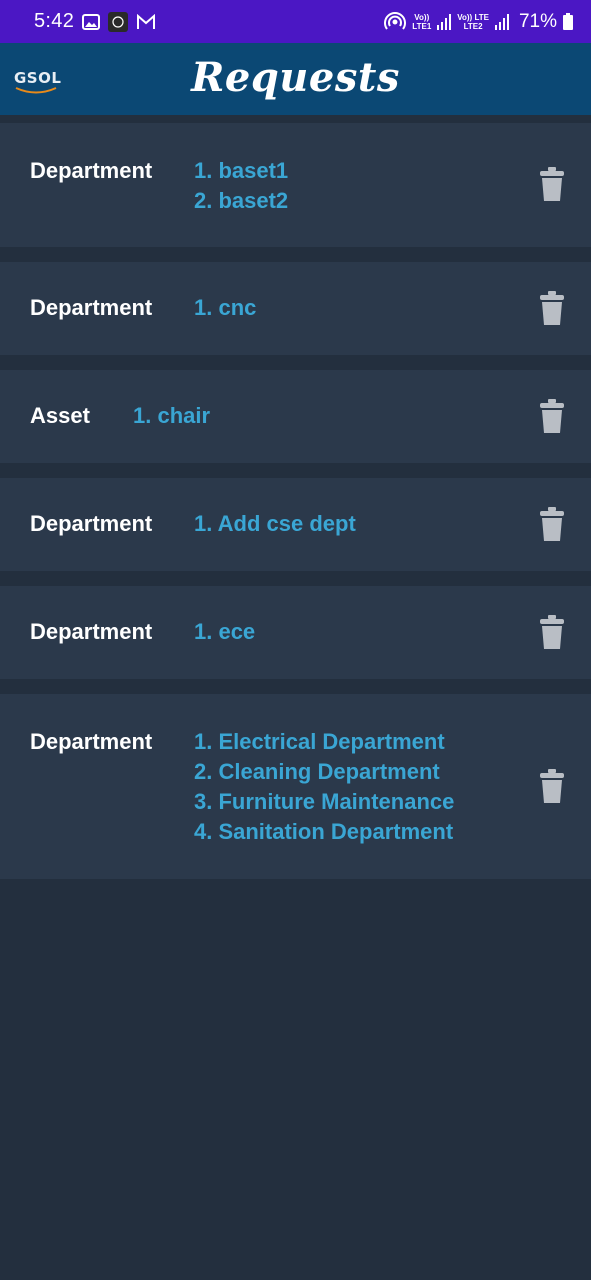  I want to click on request-item: 1. ece, so click(225, 631).